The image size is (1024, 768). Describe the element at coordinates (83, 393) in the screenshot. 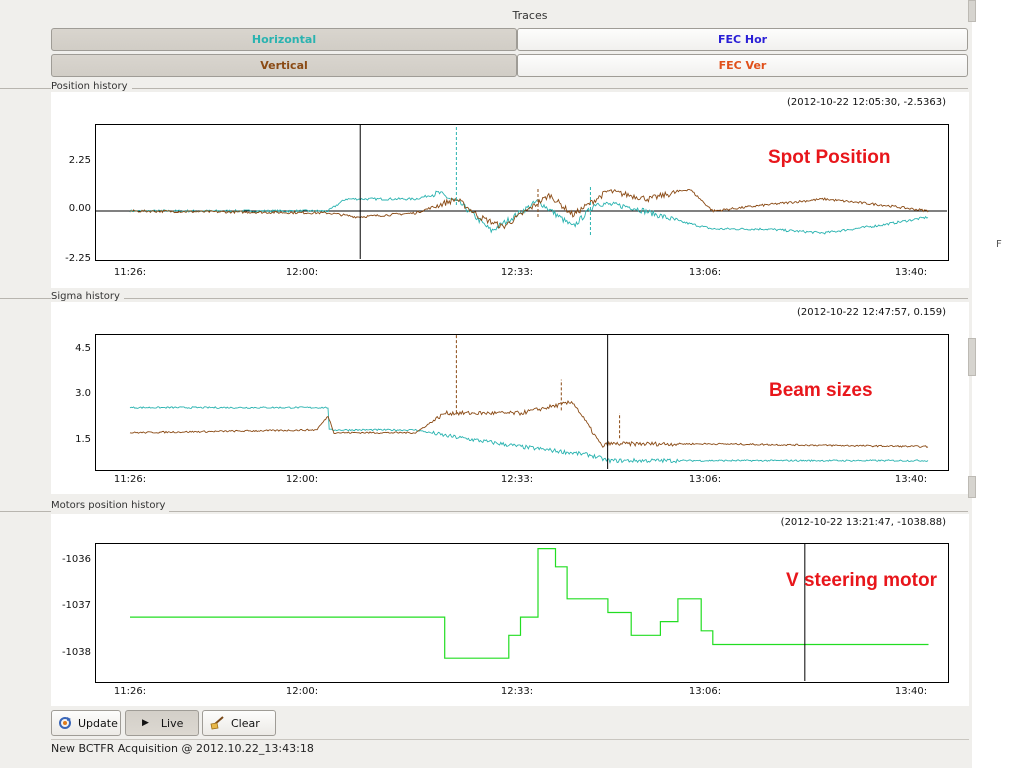

I see `sigma-ytick: 3.0` at that location.